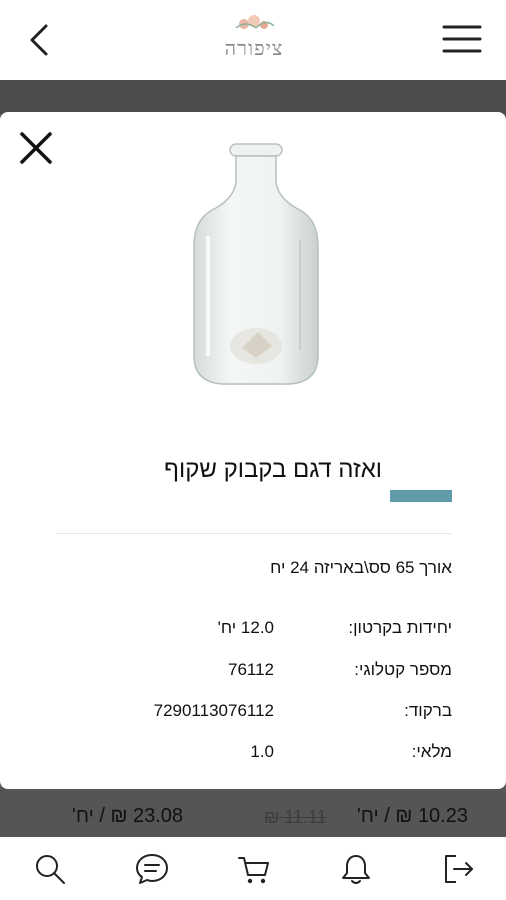  I want to click on tab-search, so click(50, 869).